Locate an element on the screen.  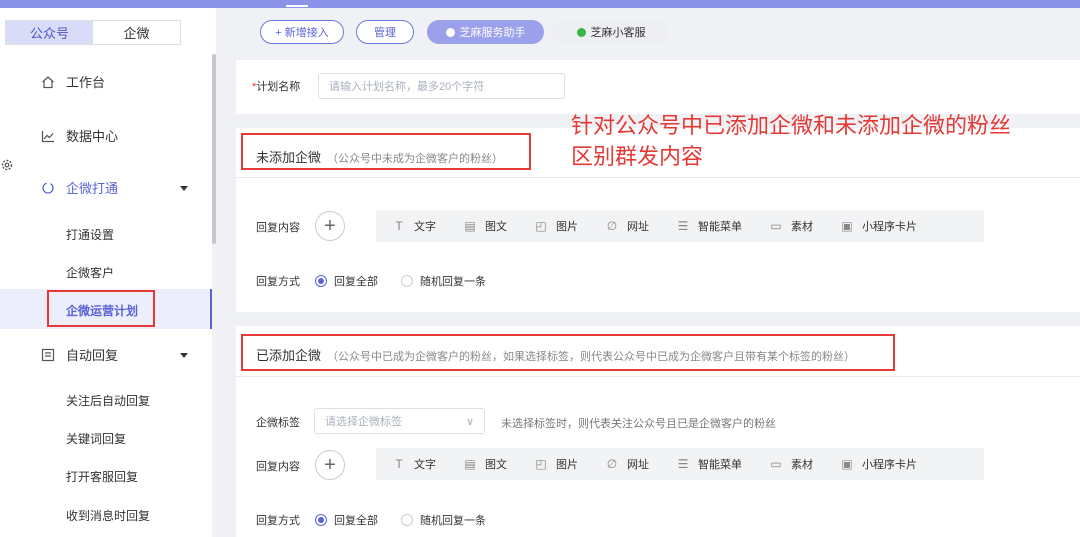
bot-account-button: 芝麻小客服 is located at coordinates (611, 32).